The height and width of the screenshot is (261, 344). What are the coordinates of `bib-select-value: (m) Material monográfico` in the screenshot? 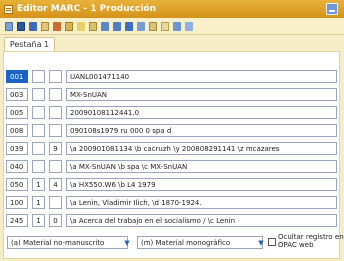 It's located at (186, 242).